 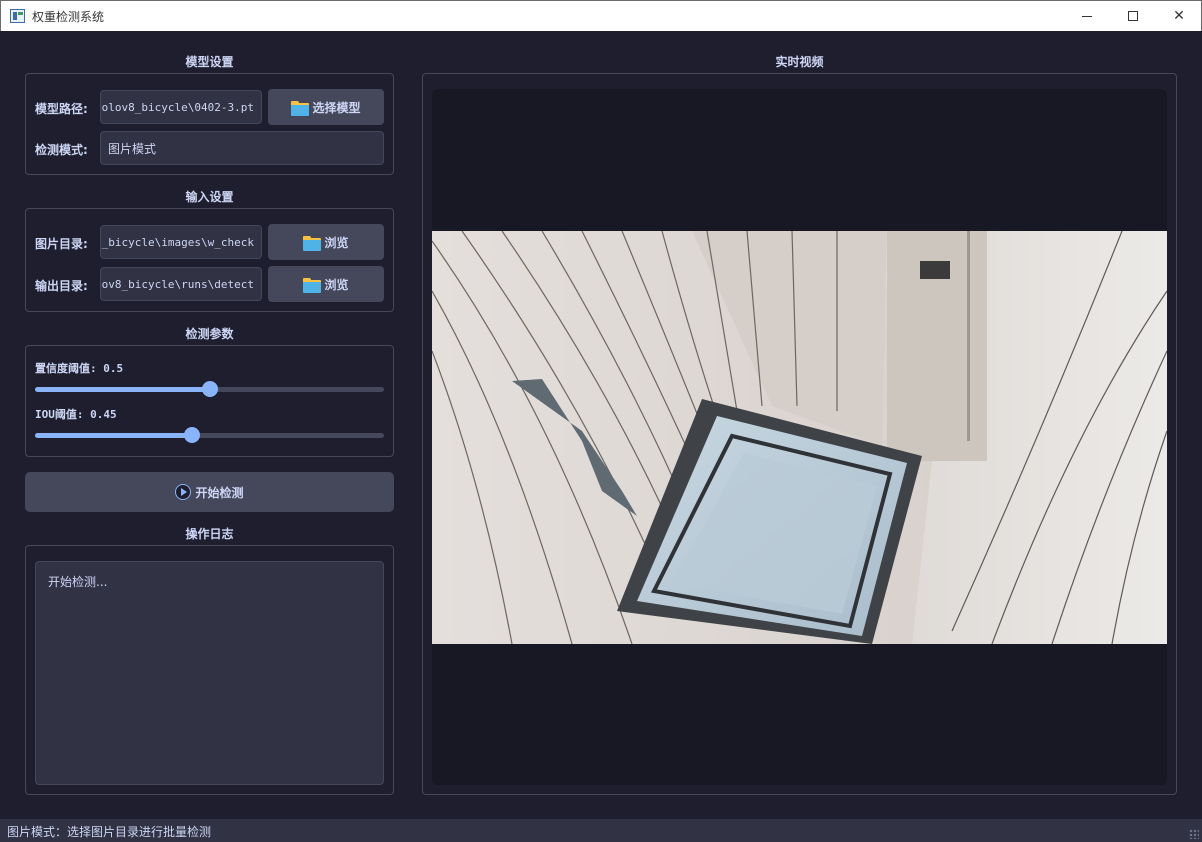 I want to click on start-detect-button: 开始检测, so click(x=209, y=492).